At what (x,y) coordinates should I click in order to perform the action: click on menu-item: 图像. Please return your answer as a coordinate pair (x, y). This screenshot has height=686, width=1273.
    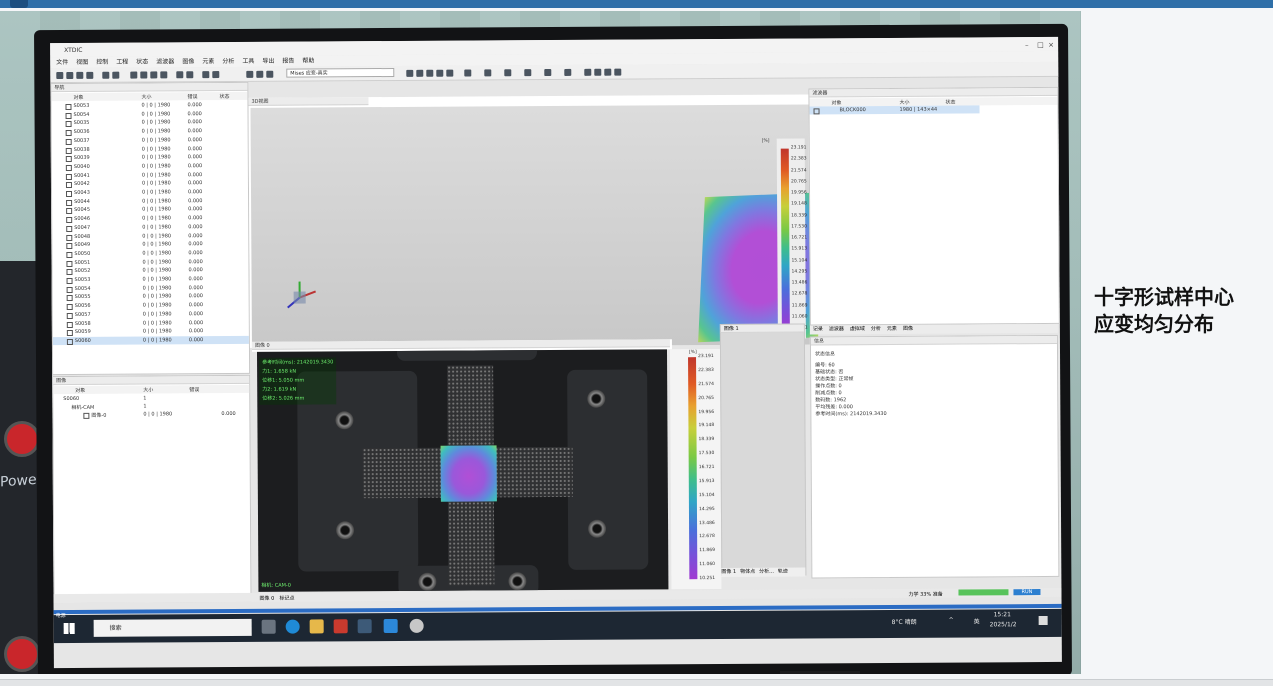
    Looking at the image, I should click on (188, 61).